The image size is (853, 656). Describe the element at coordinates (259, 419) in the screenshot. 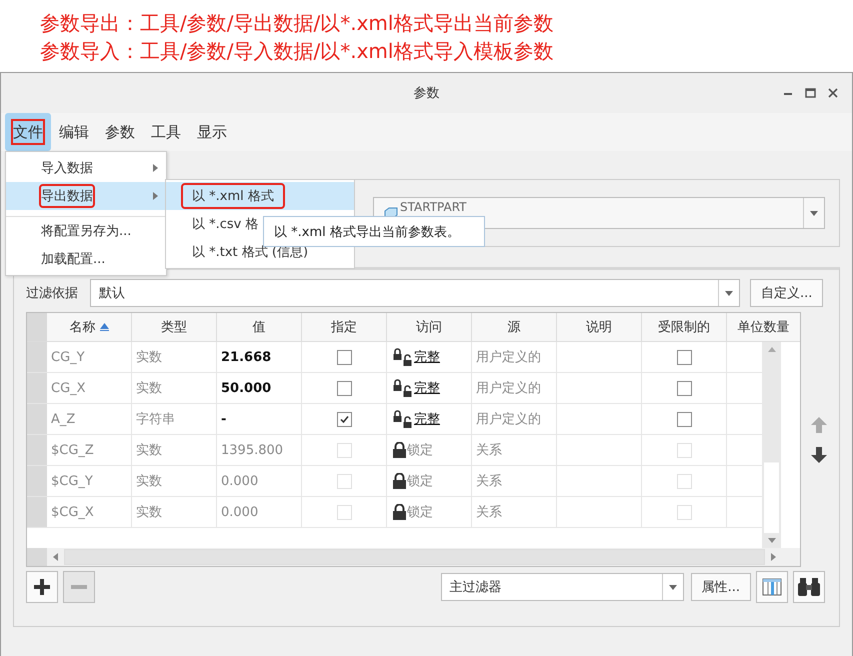

I see `table-cell: -` at that location.